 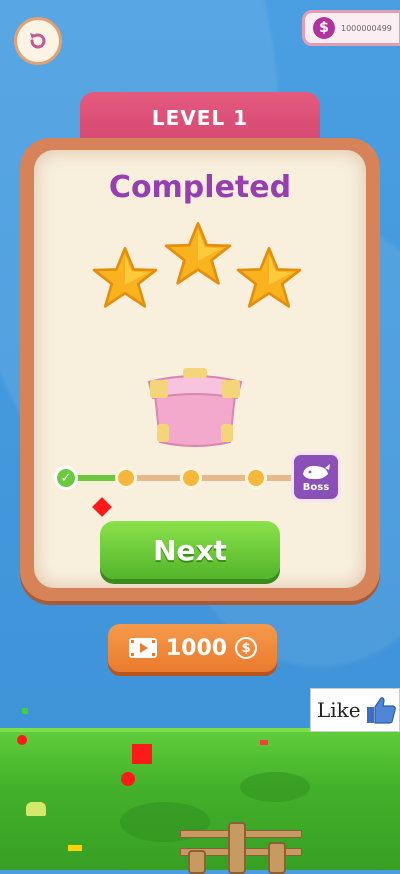 I want to click on boss-node: Boss, so click(x=316, y=477).